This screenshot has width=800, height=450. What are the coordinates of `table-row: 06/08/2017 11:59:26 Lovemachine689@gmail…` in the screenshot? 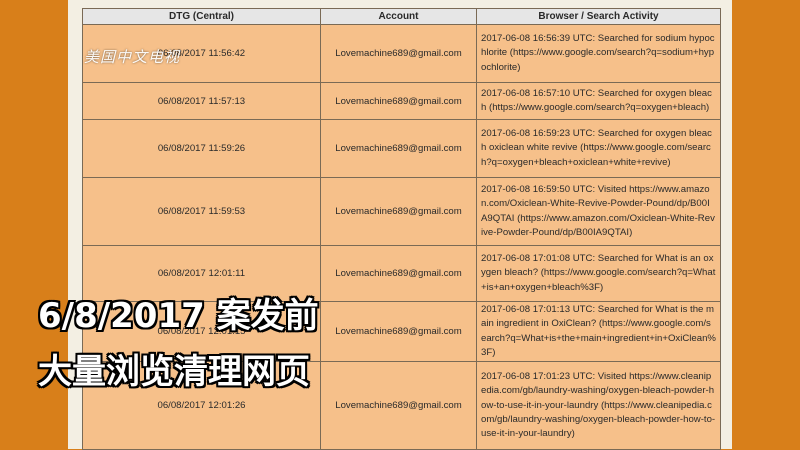 It's located at (401, 148).